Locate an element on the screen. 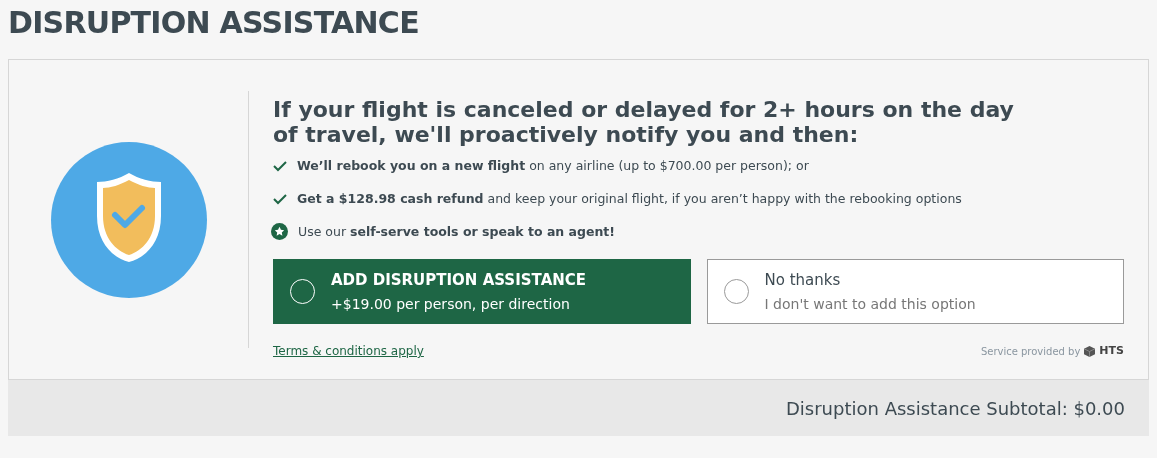 The width and height of the screenshot is (1157, 458). provider-brand: HTS is located at coordinates (1111, 351).